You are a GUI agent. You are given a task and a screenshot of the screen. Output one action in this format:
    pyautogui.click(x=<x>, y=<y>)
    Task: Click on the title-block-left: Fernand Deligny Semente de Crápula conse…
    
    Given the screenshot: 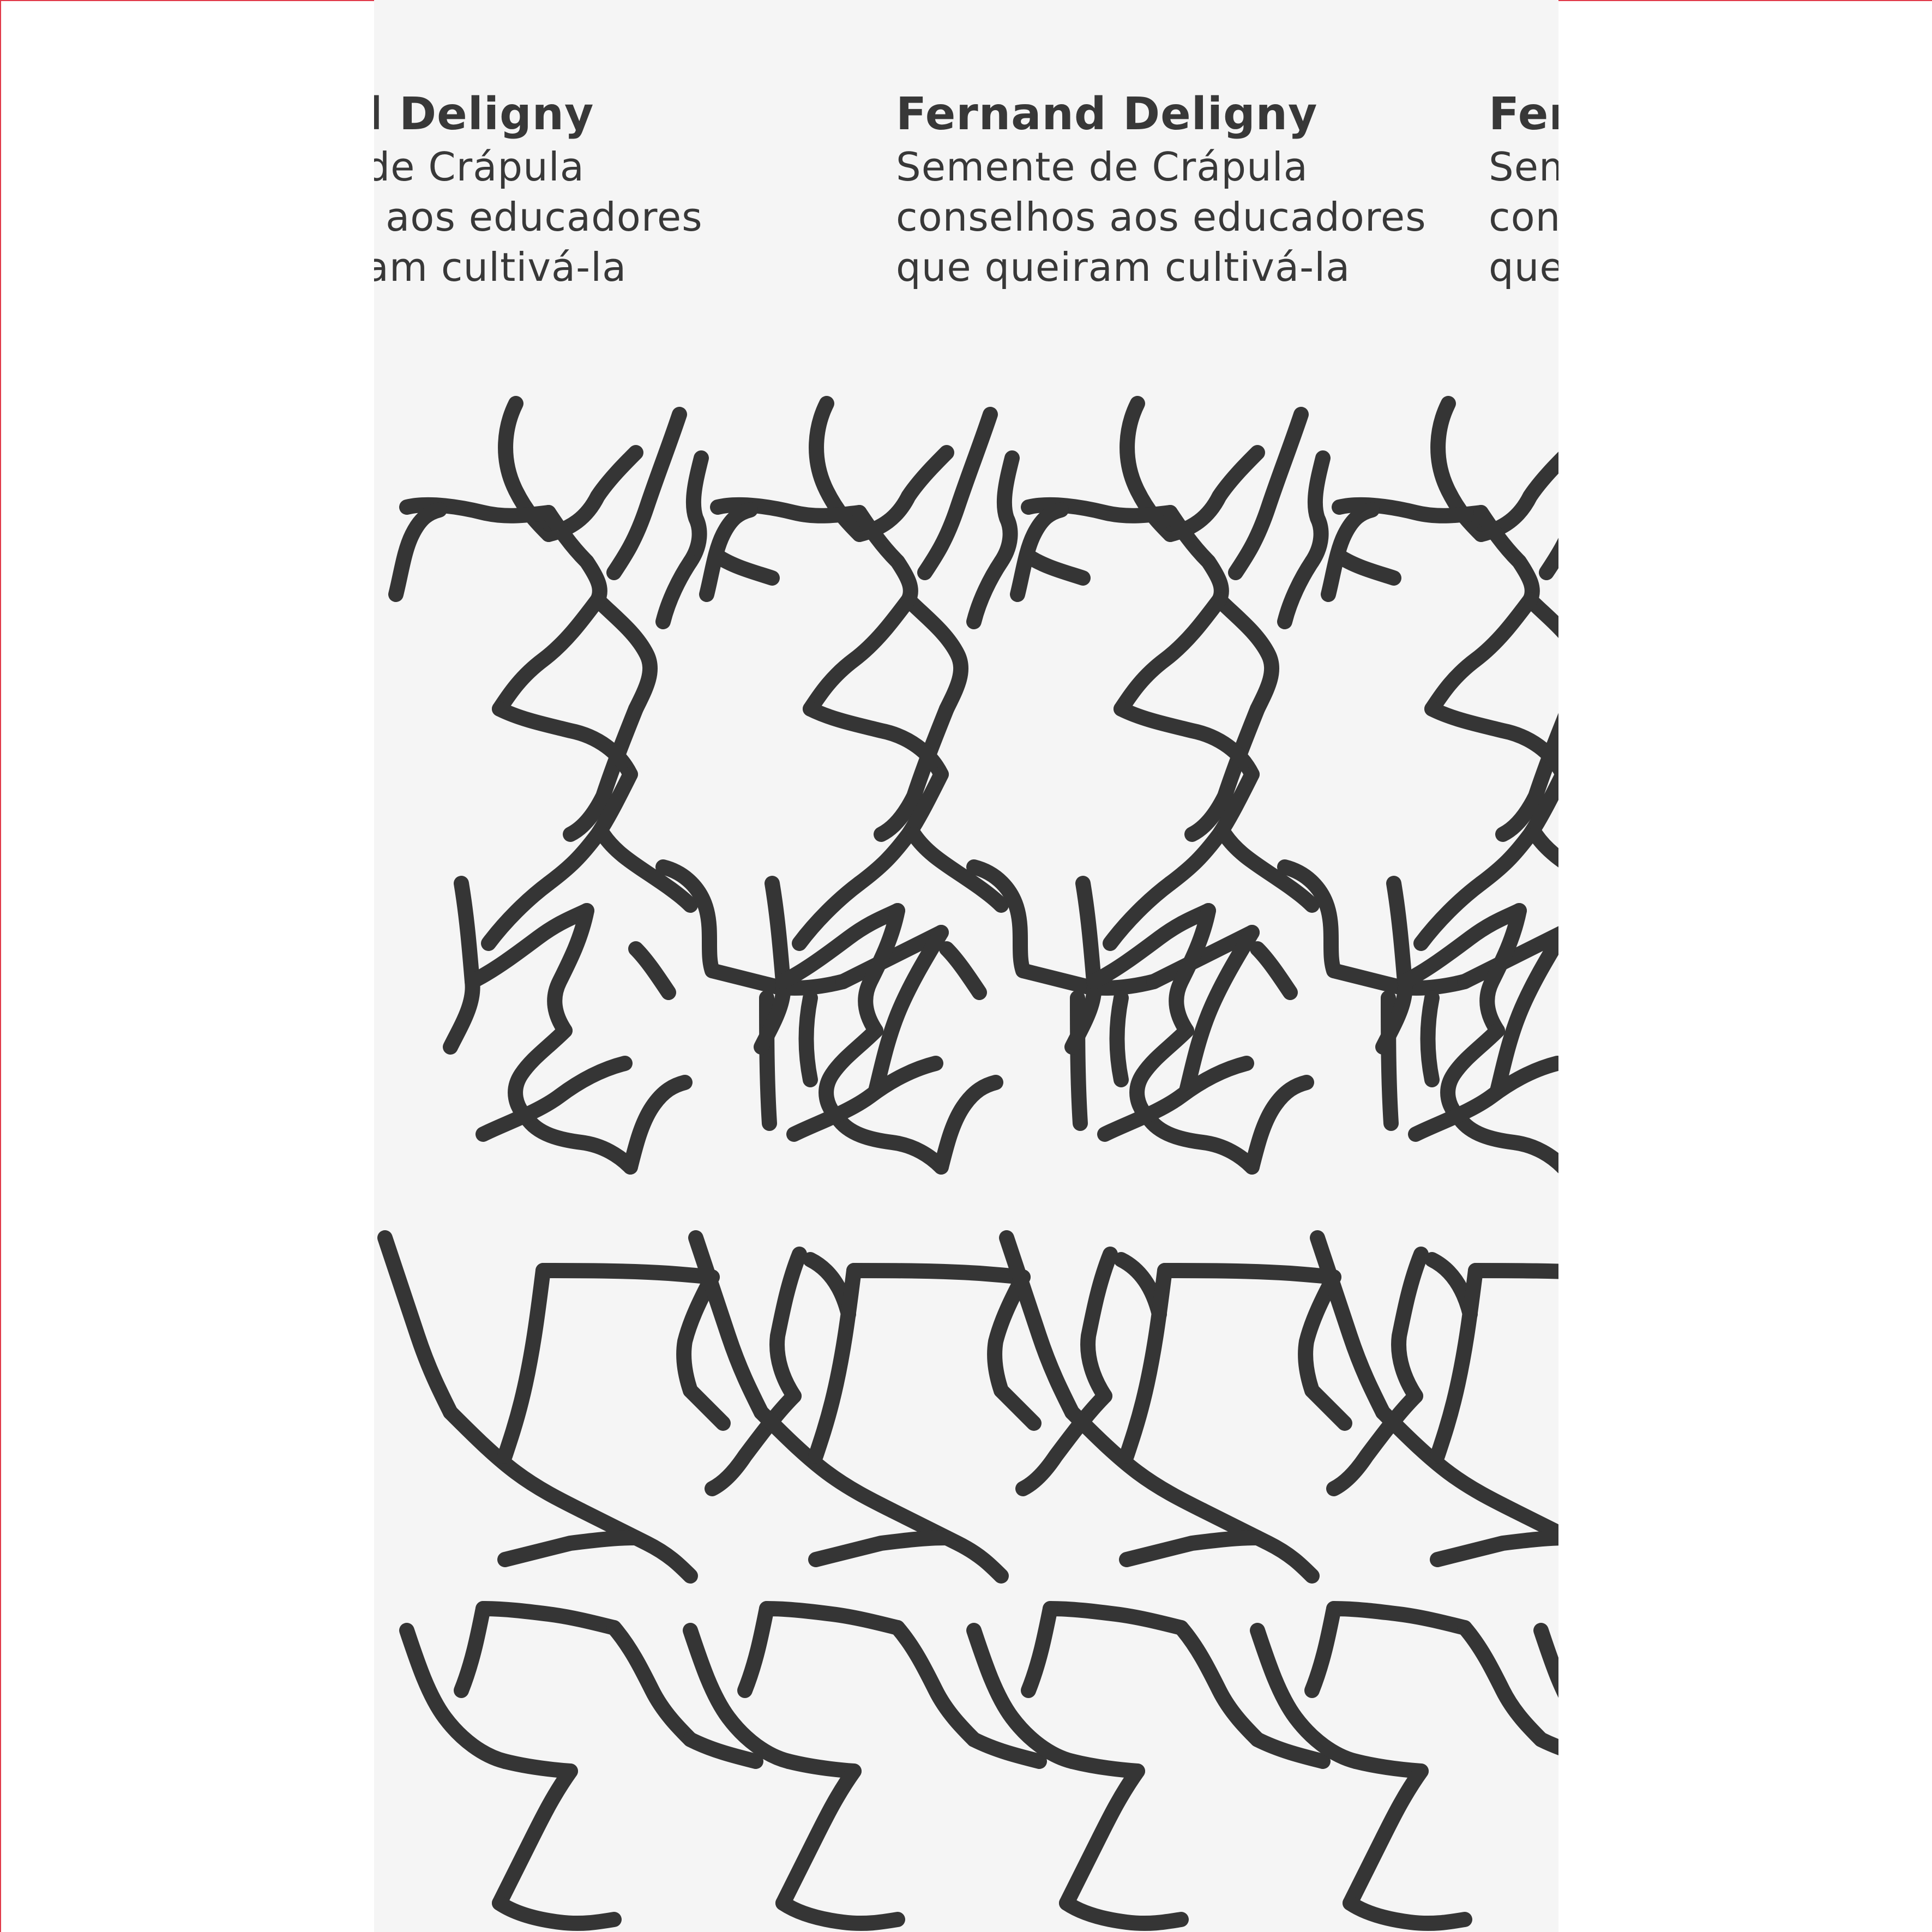 What is the action you would take?
    pyautogui.click(x=538, y=189)
    